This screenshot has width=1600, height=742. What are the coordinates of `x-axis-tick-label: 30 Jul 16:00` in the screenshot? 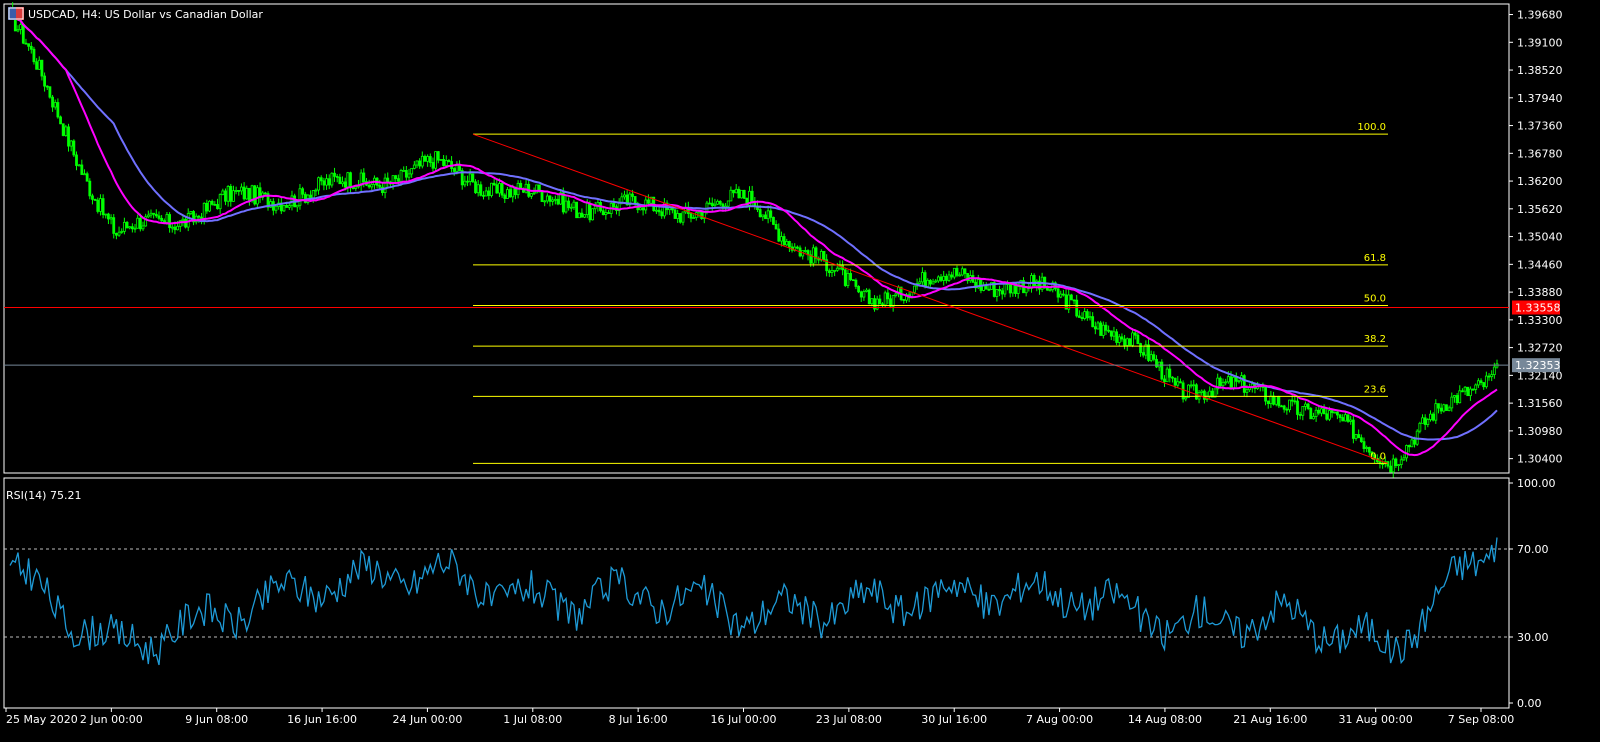 It's located at (954, 719).